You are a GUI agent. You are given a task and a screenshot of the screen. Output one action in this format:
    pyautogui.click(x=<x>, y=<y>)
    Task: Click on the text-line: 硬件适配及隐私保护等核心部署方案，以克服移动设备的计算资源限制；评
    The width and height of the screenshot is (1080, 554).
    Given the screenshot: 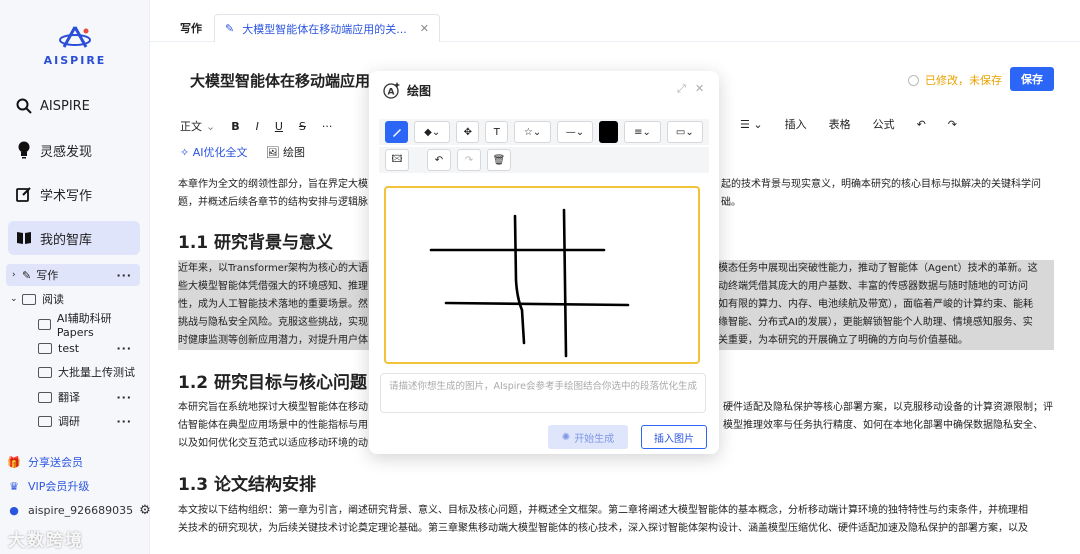 What is the action you would take?
    pyautogui.click(x=888, y=407)
    